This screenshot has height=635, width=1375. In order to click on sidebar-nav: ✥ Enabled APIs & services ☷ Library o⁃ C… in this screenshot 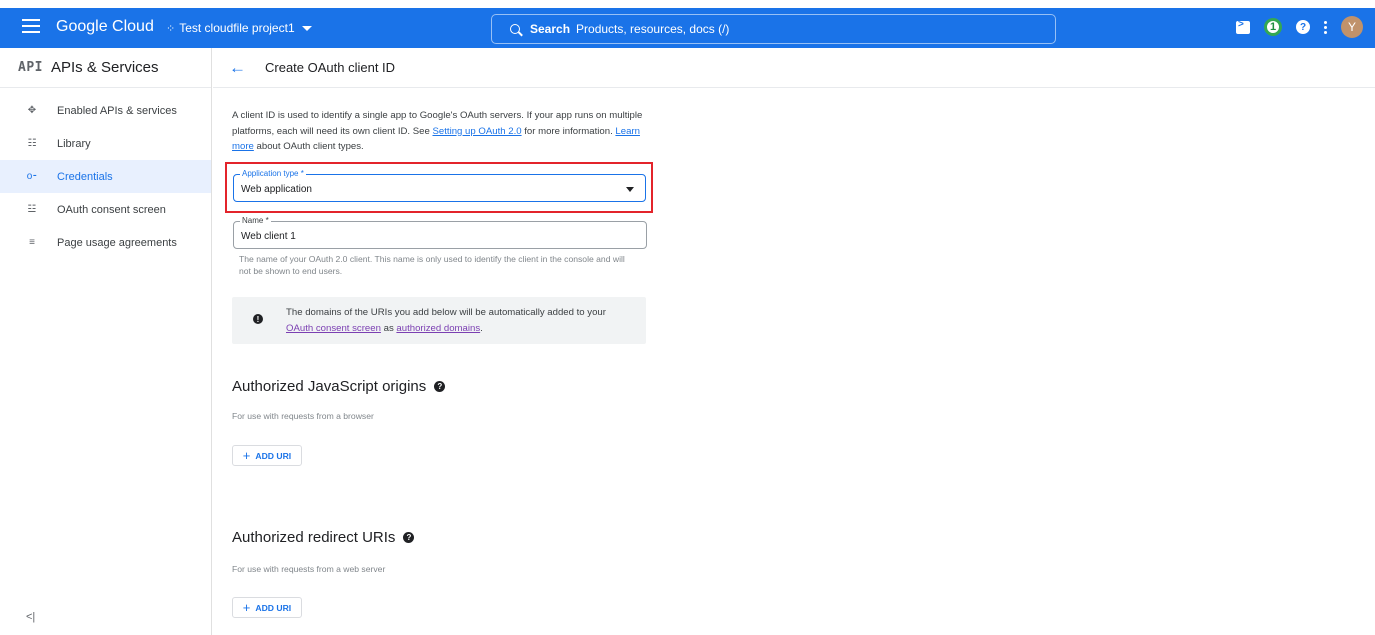, I will do `click(105, 176)`.